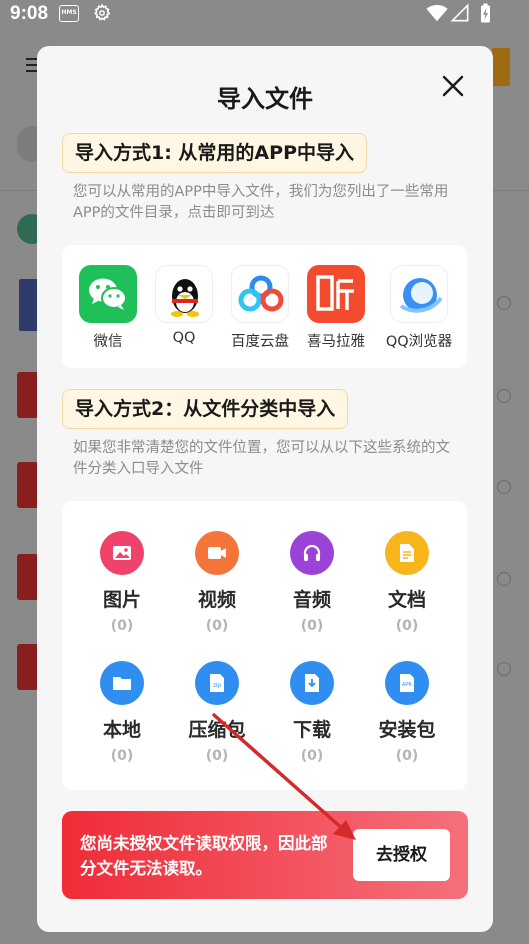 This screenshot has height=944, width=529. Describe the element at coordinates (501, 67) in the screenshot. I see `background-button` at that location.